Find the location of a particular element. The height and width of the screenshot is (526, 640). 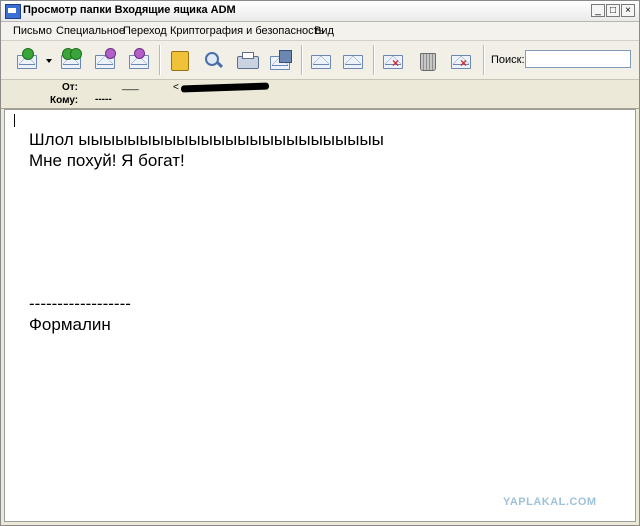

menu-item-special: Специальное is located at coordinates (90, 31).